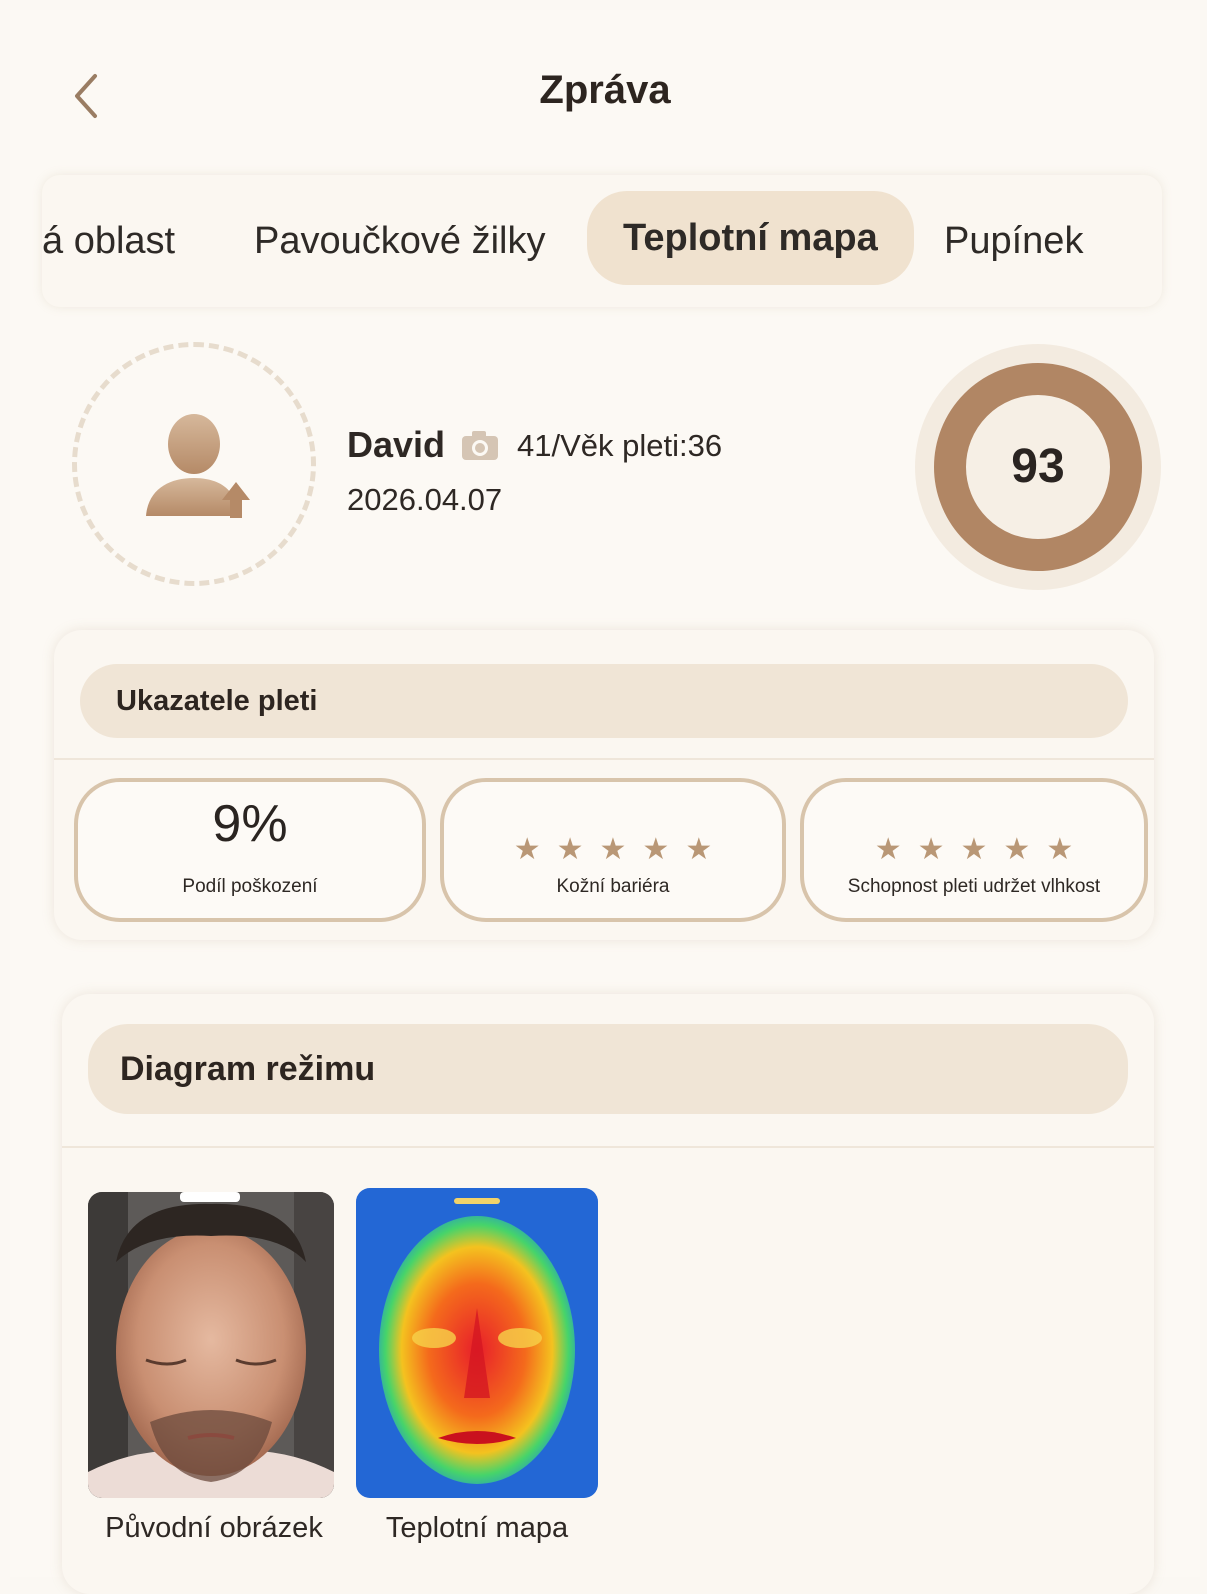 The width and height of the screenshot is (1207, 1594). I want to click on tab-area: á oblast, so click(108, 241).